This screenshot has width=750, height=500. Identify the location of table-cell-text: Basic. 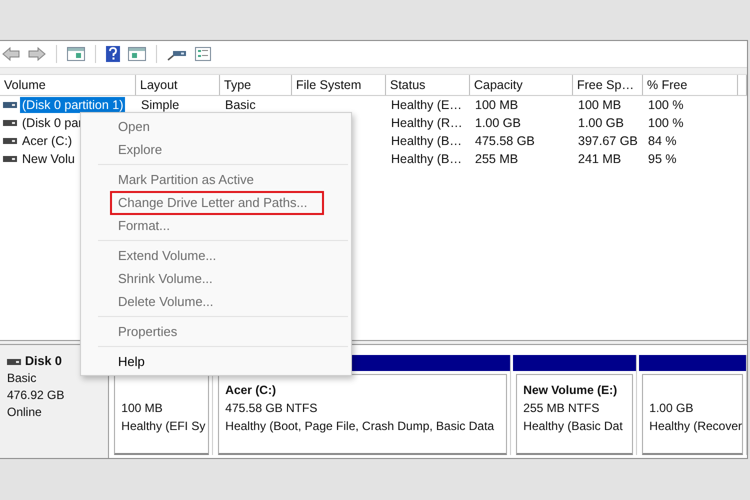
(240, 105).